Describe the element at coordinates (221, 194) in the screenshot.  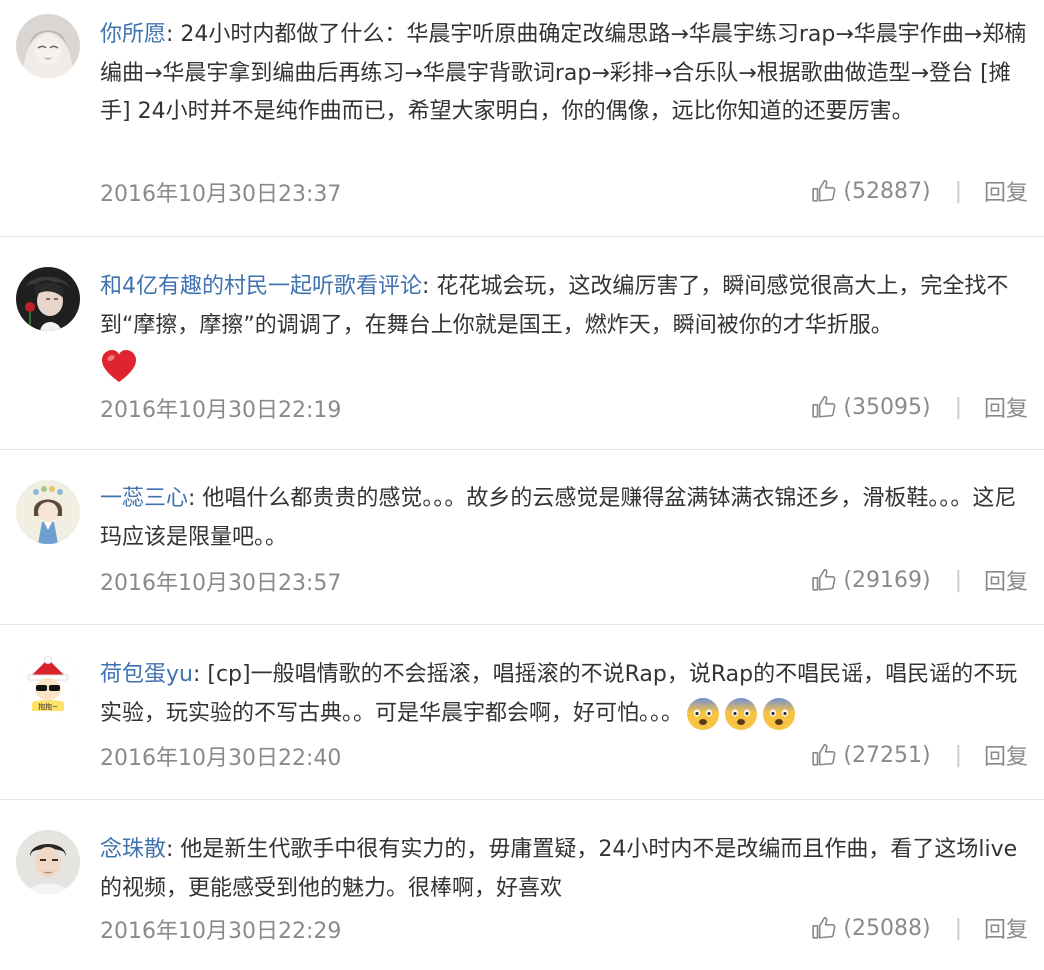
I see `comment-time: 2016年10月30日23:37` at that location.